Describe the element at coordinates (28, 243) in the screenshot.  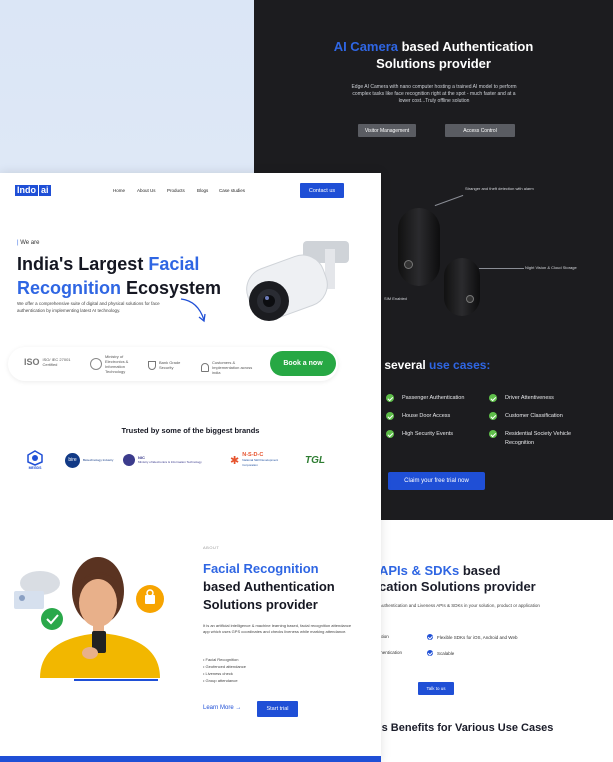
I see `hero-eyebrow: | We are` at that location.